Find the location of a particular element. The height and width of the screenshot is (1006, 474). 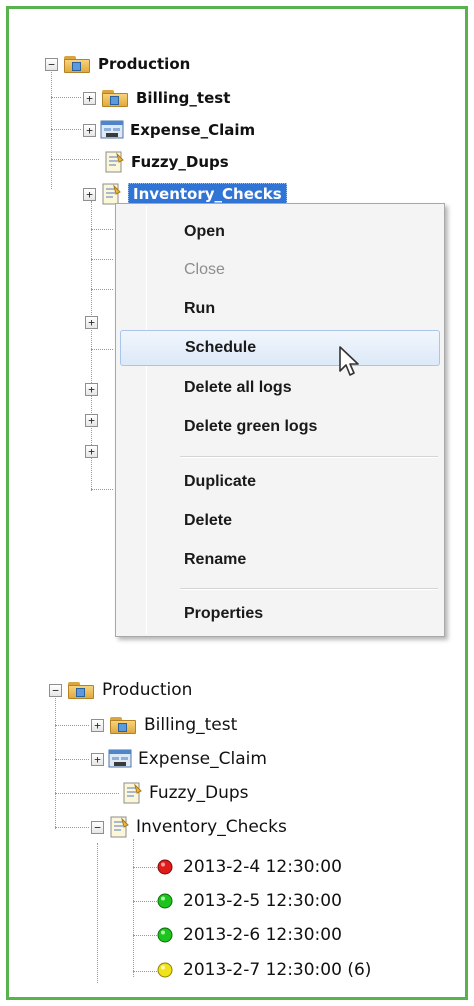

menu-item-label: Schedule is located at coordinates (221, 347).